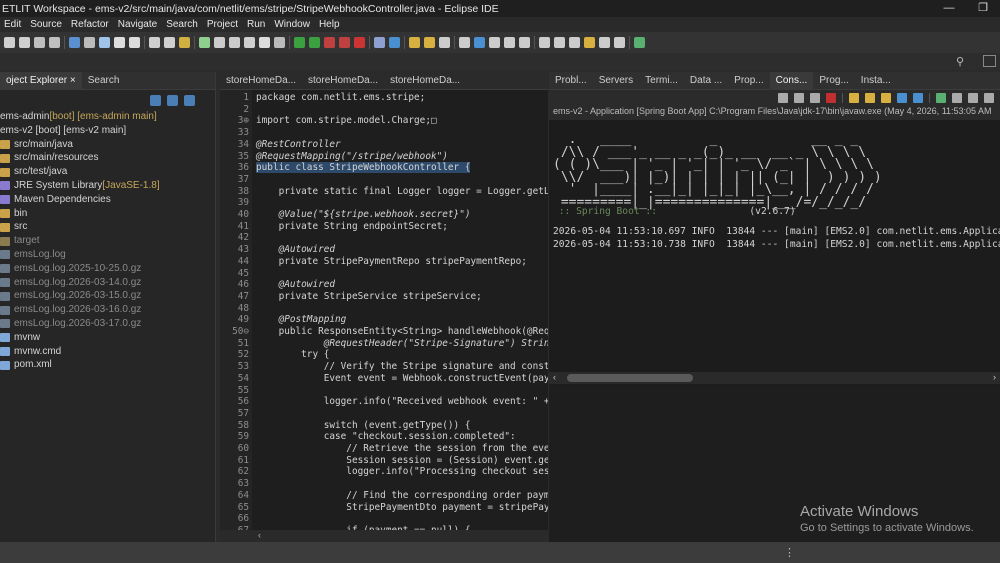 The height and width of the screenshot is (563, 1000). I want to click on tree-item: mvnw, so click(107, 338).